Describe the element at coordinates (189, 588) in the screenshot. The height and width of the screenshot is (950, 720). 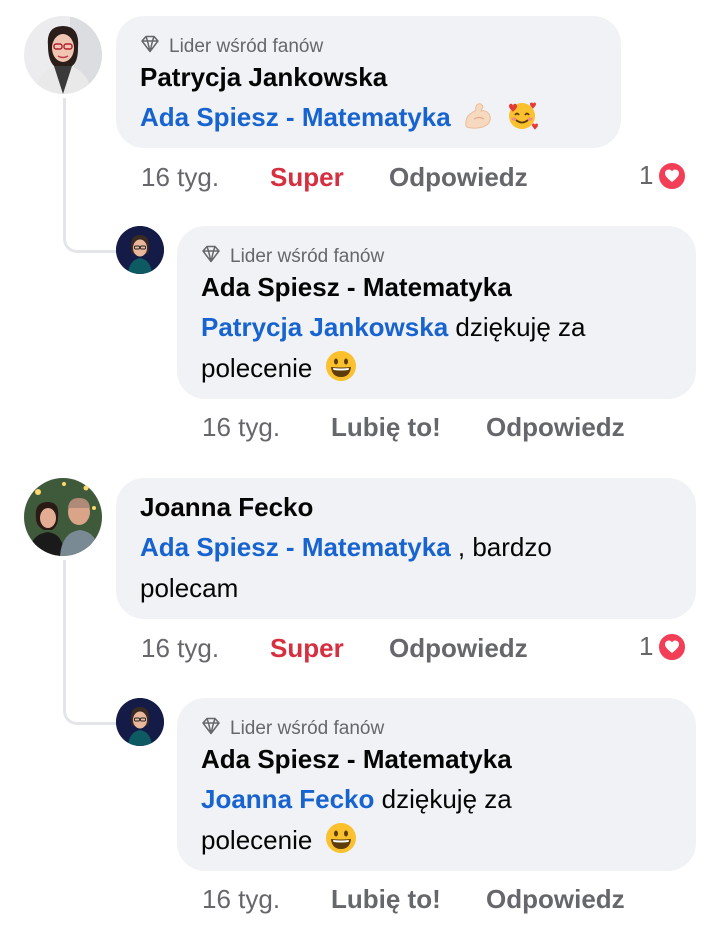
I see `comment-text-line: polecam` at that location.